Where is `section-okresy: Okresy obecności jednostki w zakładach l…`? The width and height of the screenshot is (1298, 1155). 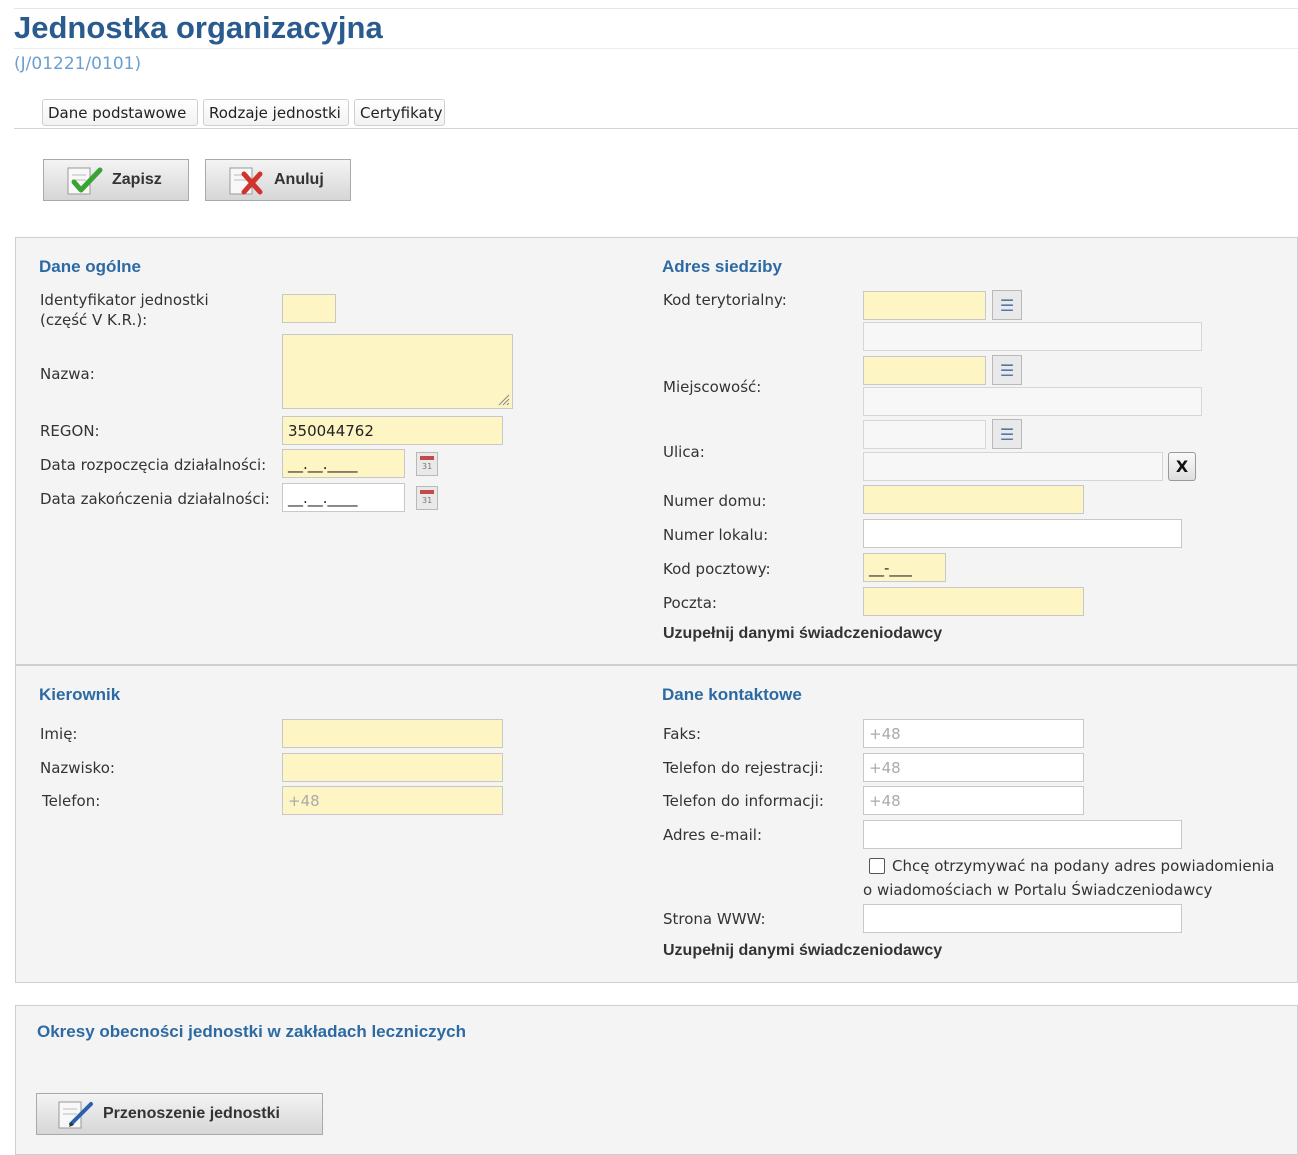 section-okresy: Okresy obecności jednostki w zakładach l… is located at coordinates (251, 1031).